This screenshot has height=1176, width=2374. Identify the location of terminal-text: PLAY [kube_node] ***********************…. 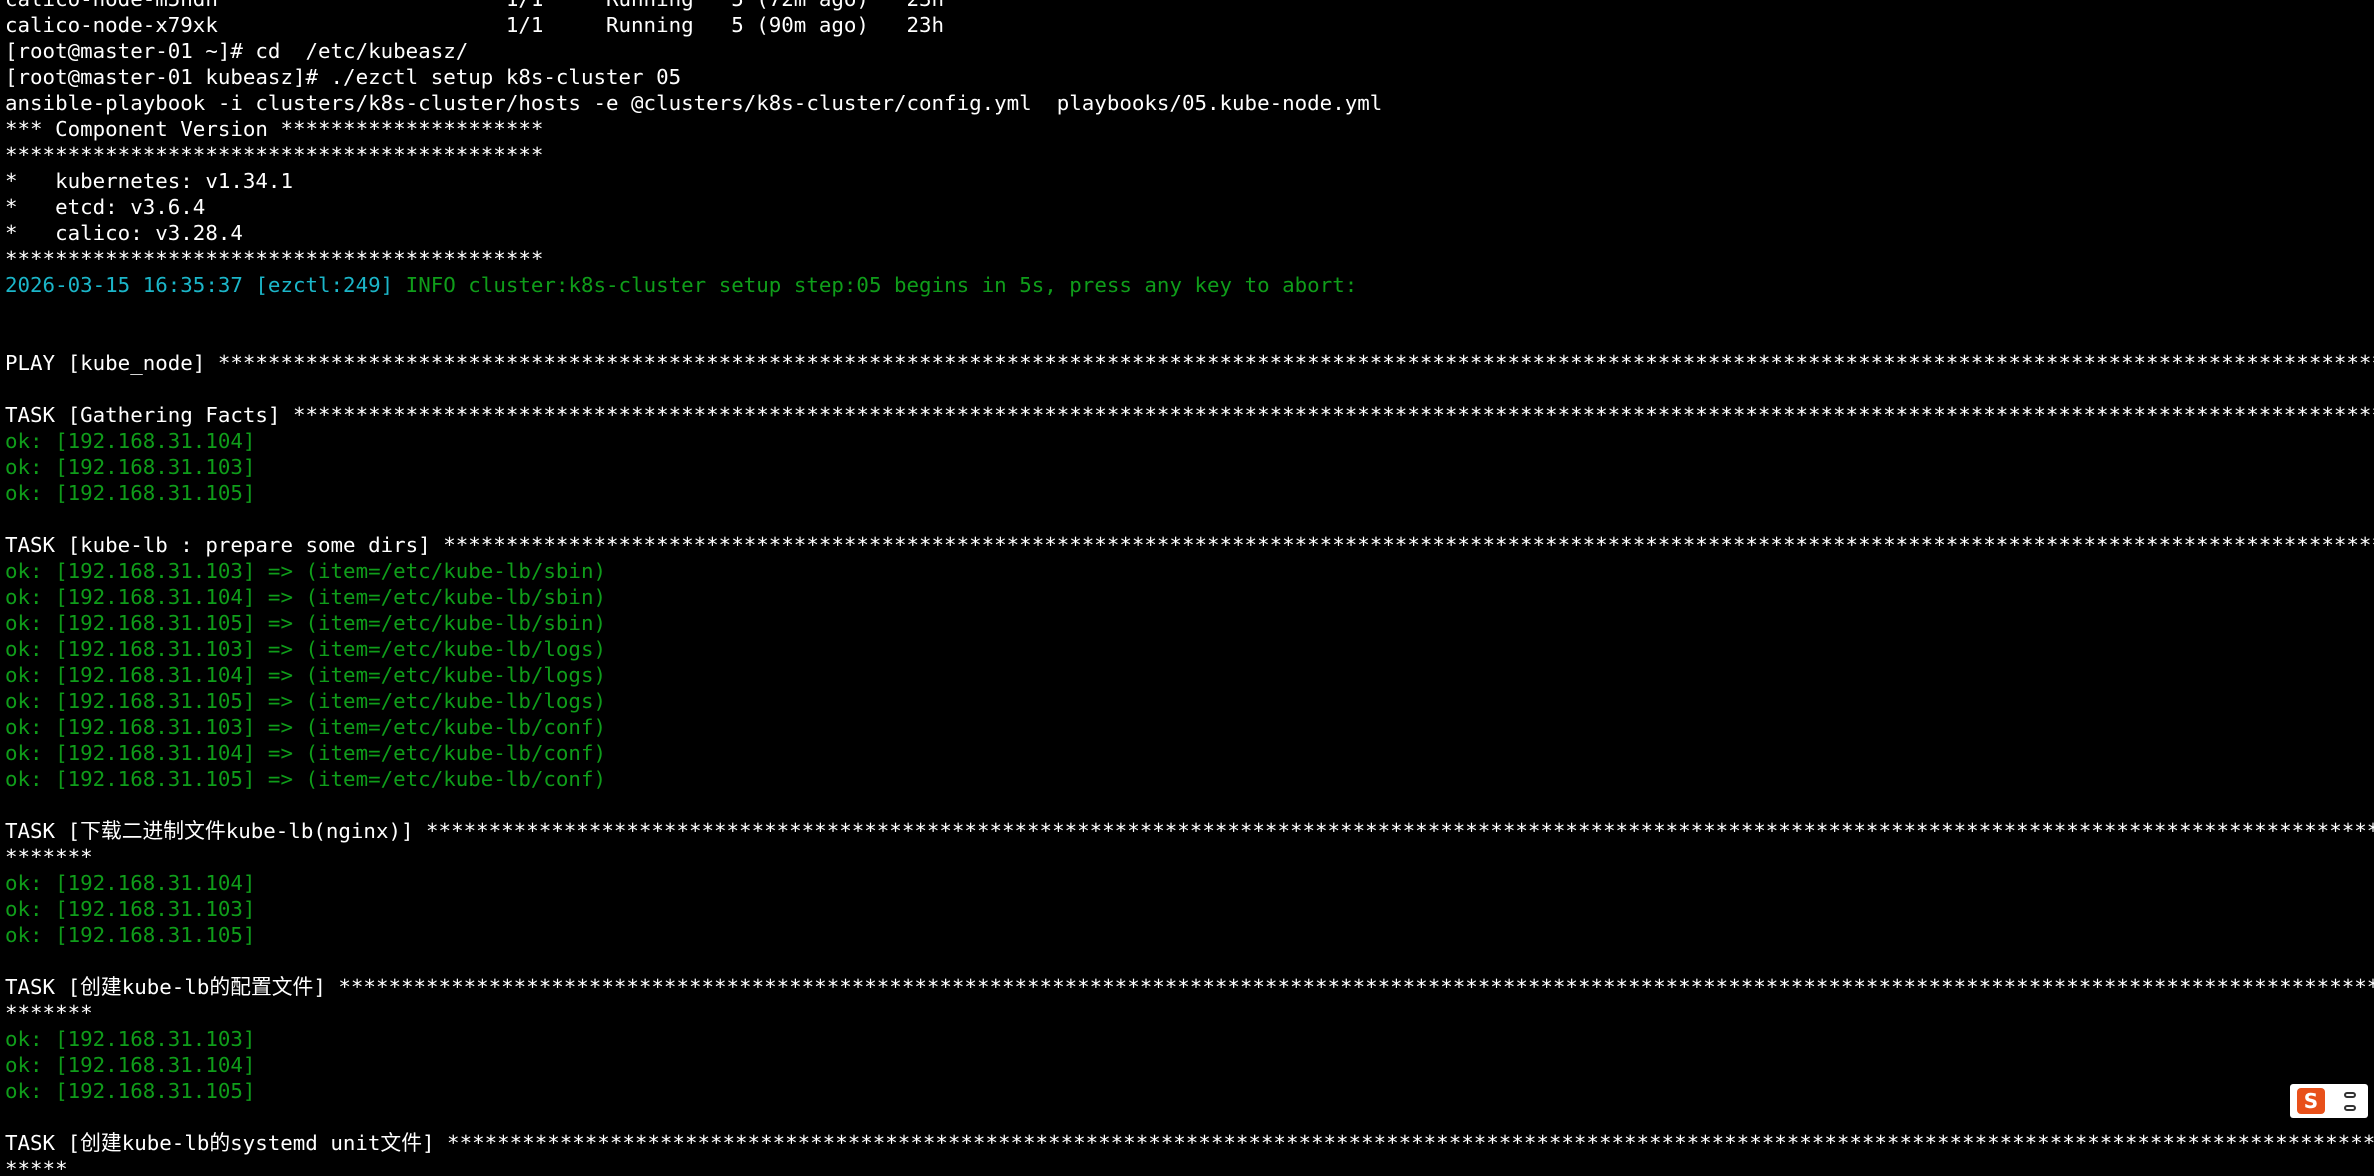
(1189, 363).